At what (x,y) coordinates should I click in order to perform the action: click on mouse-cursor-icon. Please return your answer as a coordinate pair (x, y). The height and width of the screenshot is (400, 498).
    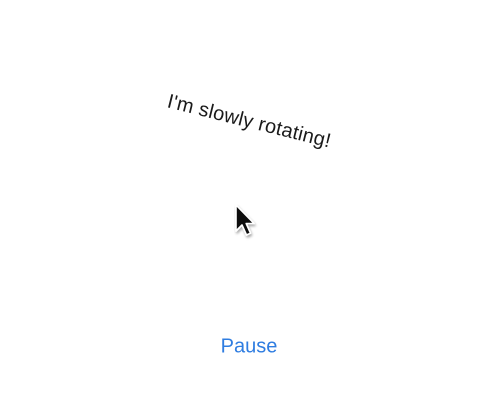
    Looking at the image, I should click on (247, 223).